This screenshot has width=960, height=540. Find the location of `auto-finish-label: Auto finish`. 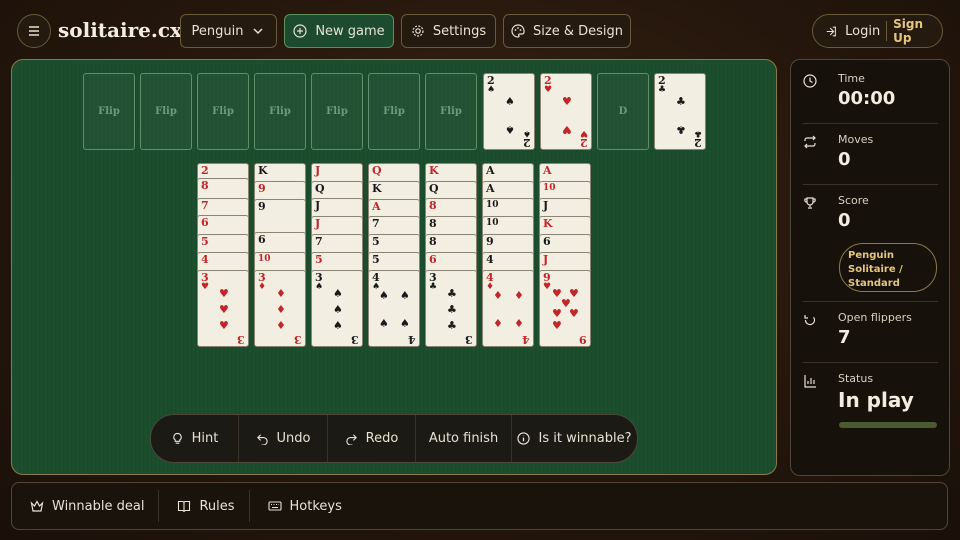

auto-finish-label: Auto finish is located at coordinates (463, 438).